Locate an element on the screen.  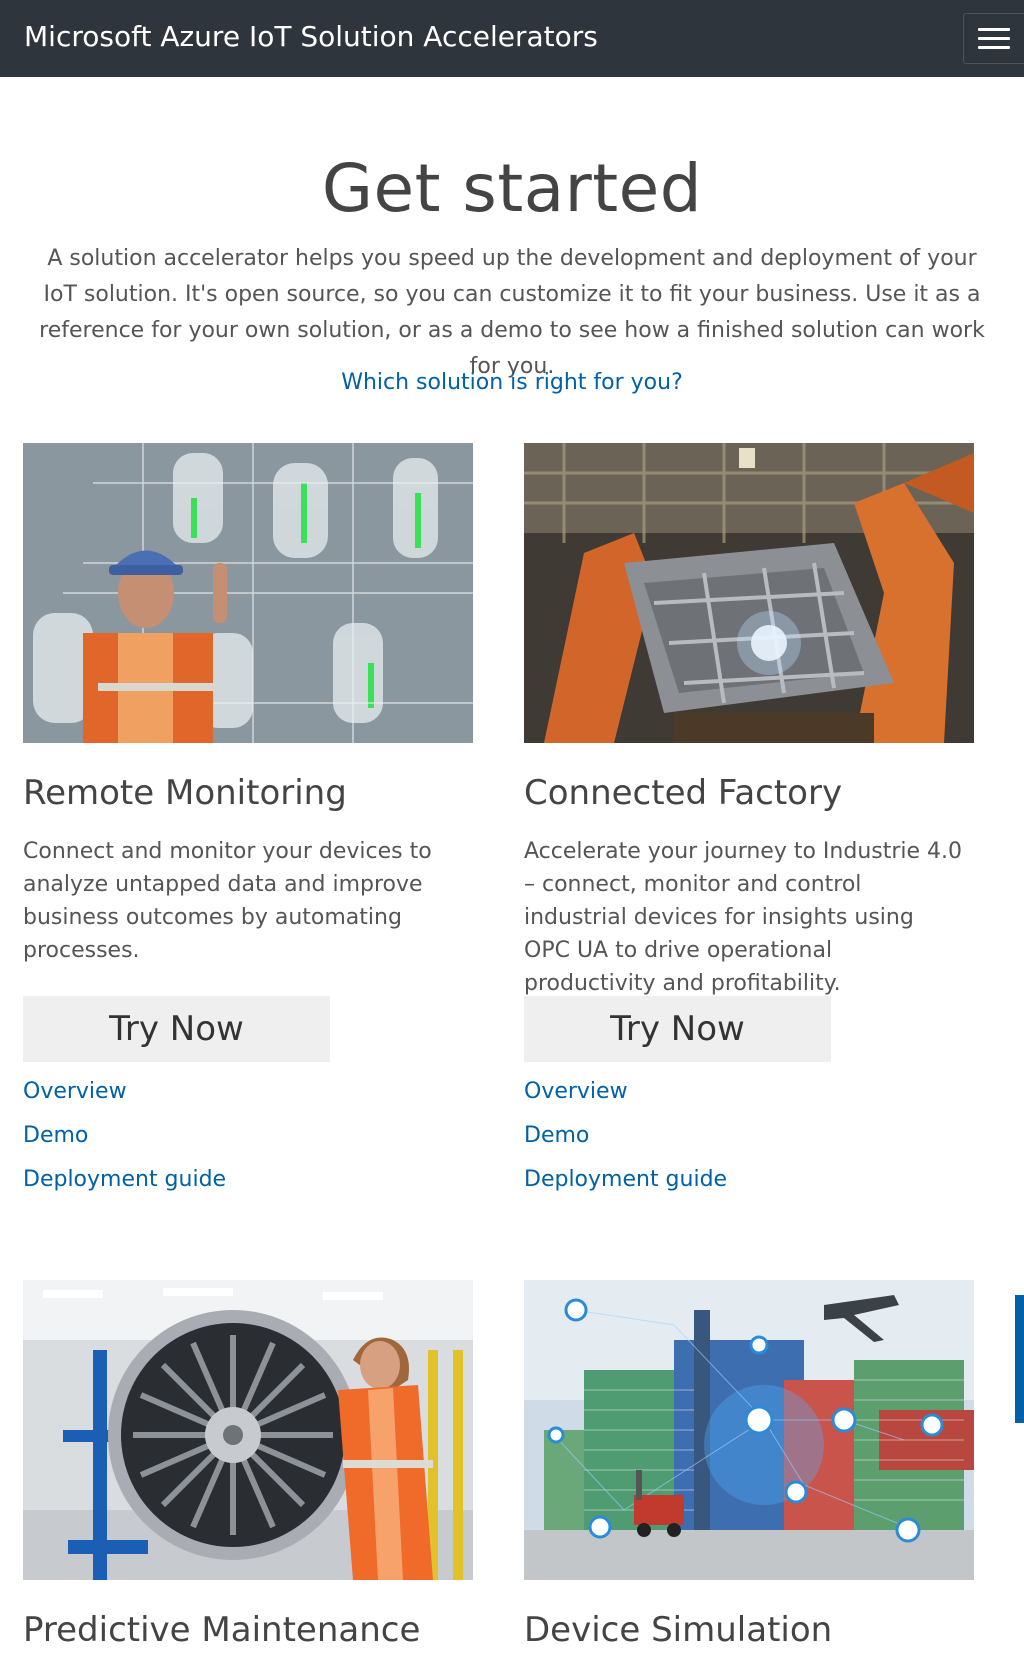
connected-factory-try-now-button: Try Now is located at coordinates (677, 1029).